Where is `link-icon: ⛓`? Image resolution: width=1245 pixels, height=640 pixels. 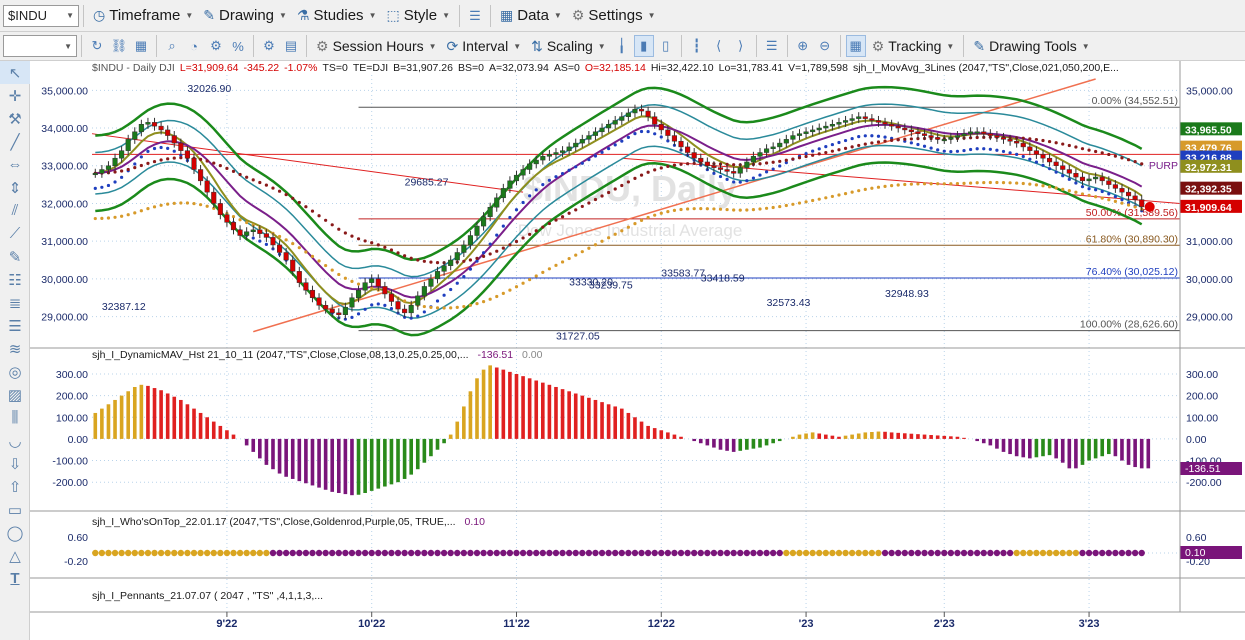
link-icon: ⛓ is located at coordinates (119, 46).